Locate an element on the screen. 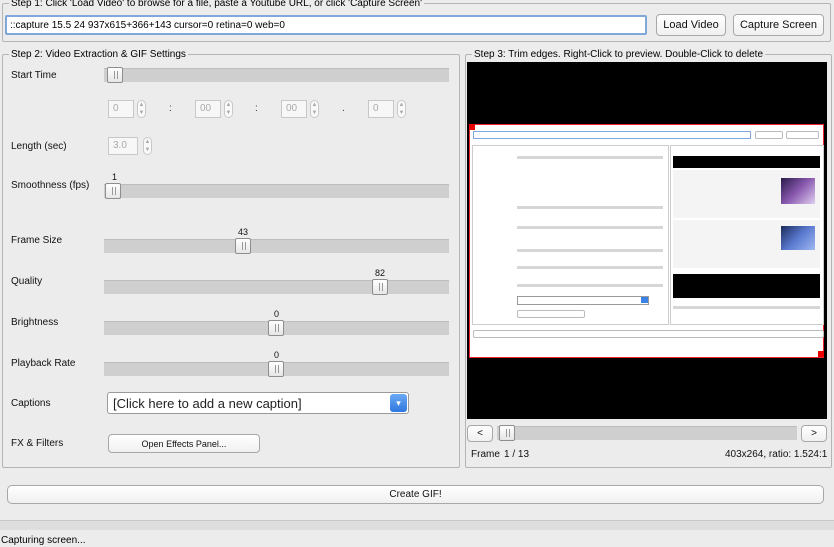  captured-url-bar is located at coordinates (612, 135).